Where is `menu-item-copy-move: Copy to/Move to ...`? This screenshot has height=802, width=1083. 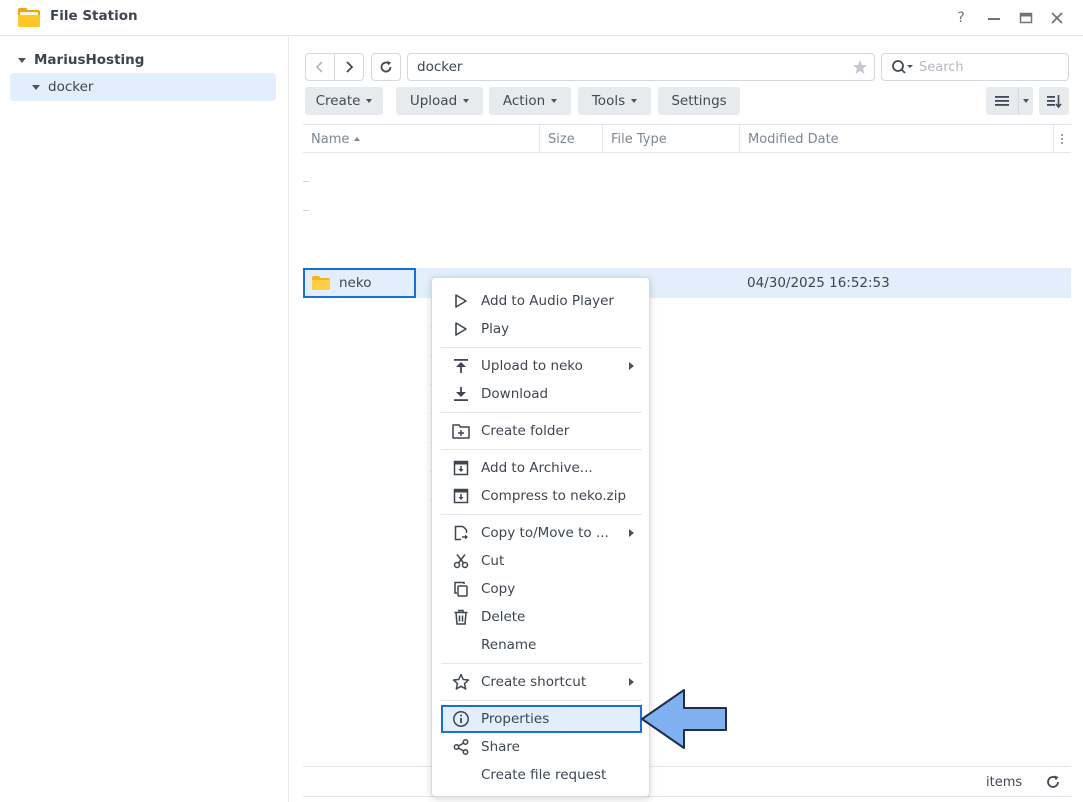
menu-item-copy-move: Copy to/Move to ... is located at coordinates (541, 533).